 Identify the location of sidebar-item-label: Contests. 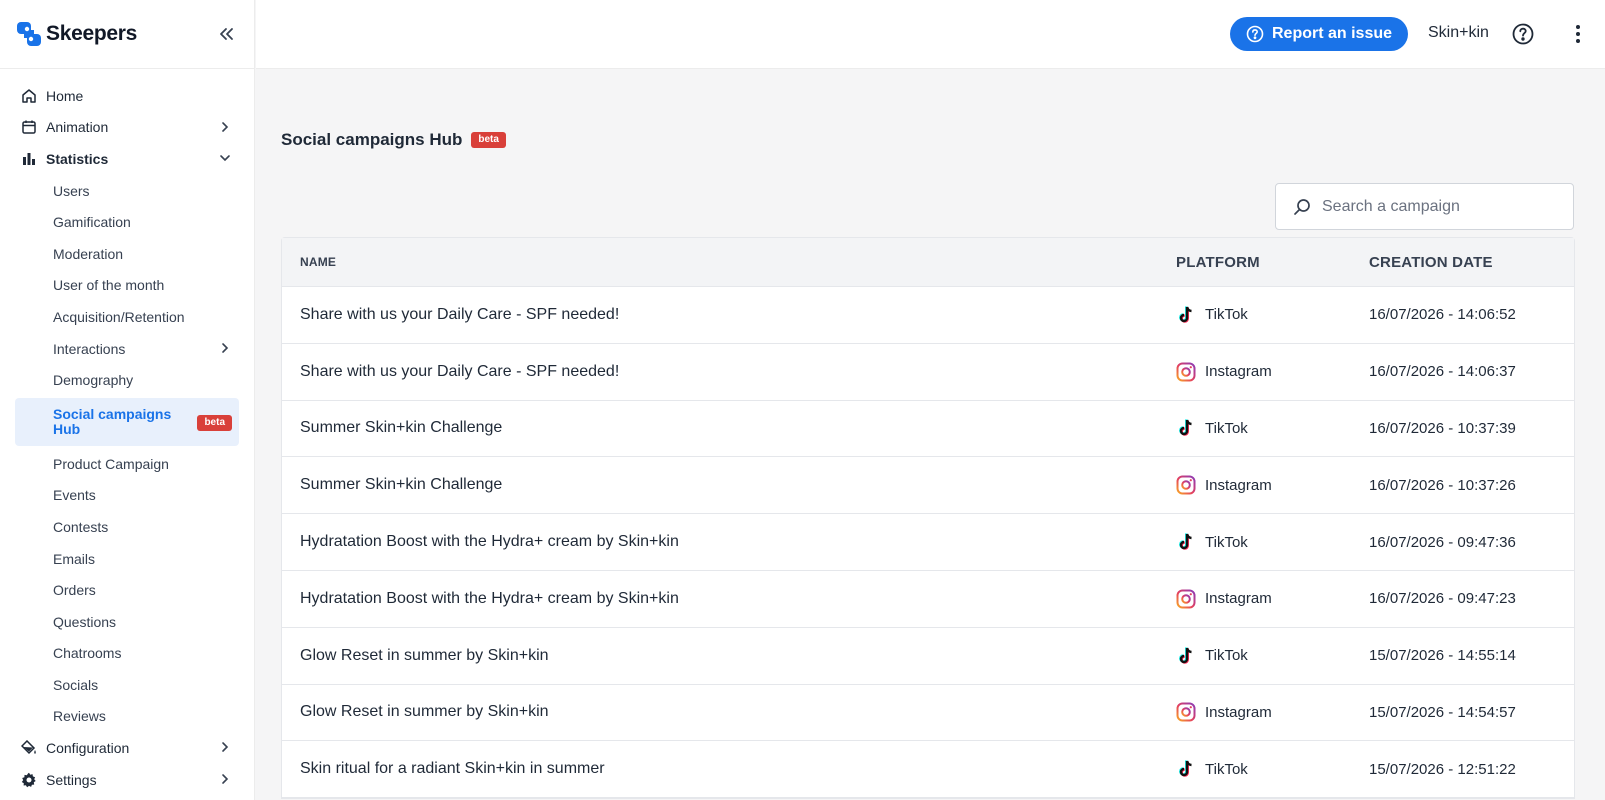
(81, 526).